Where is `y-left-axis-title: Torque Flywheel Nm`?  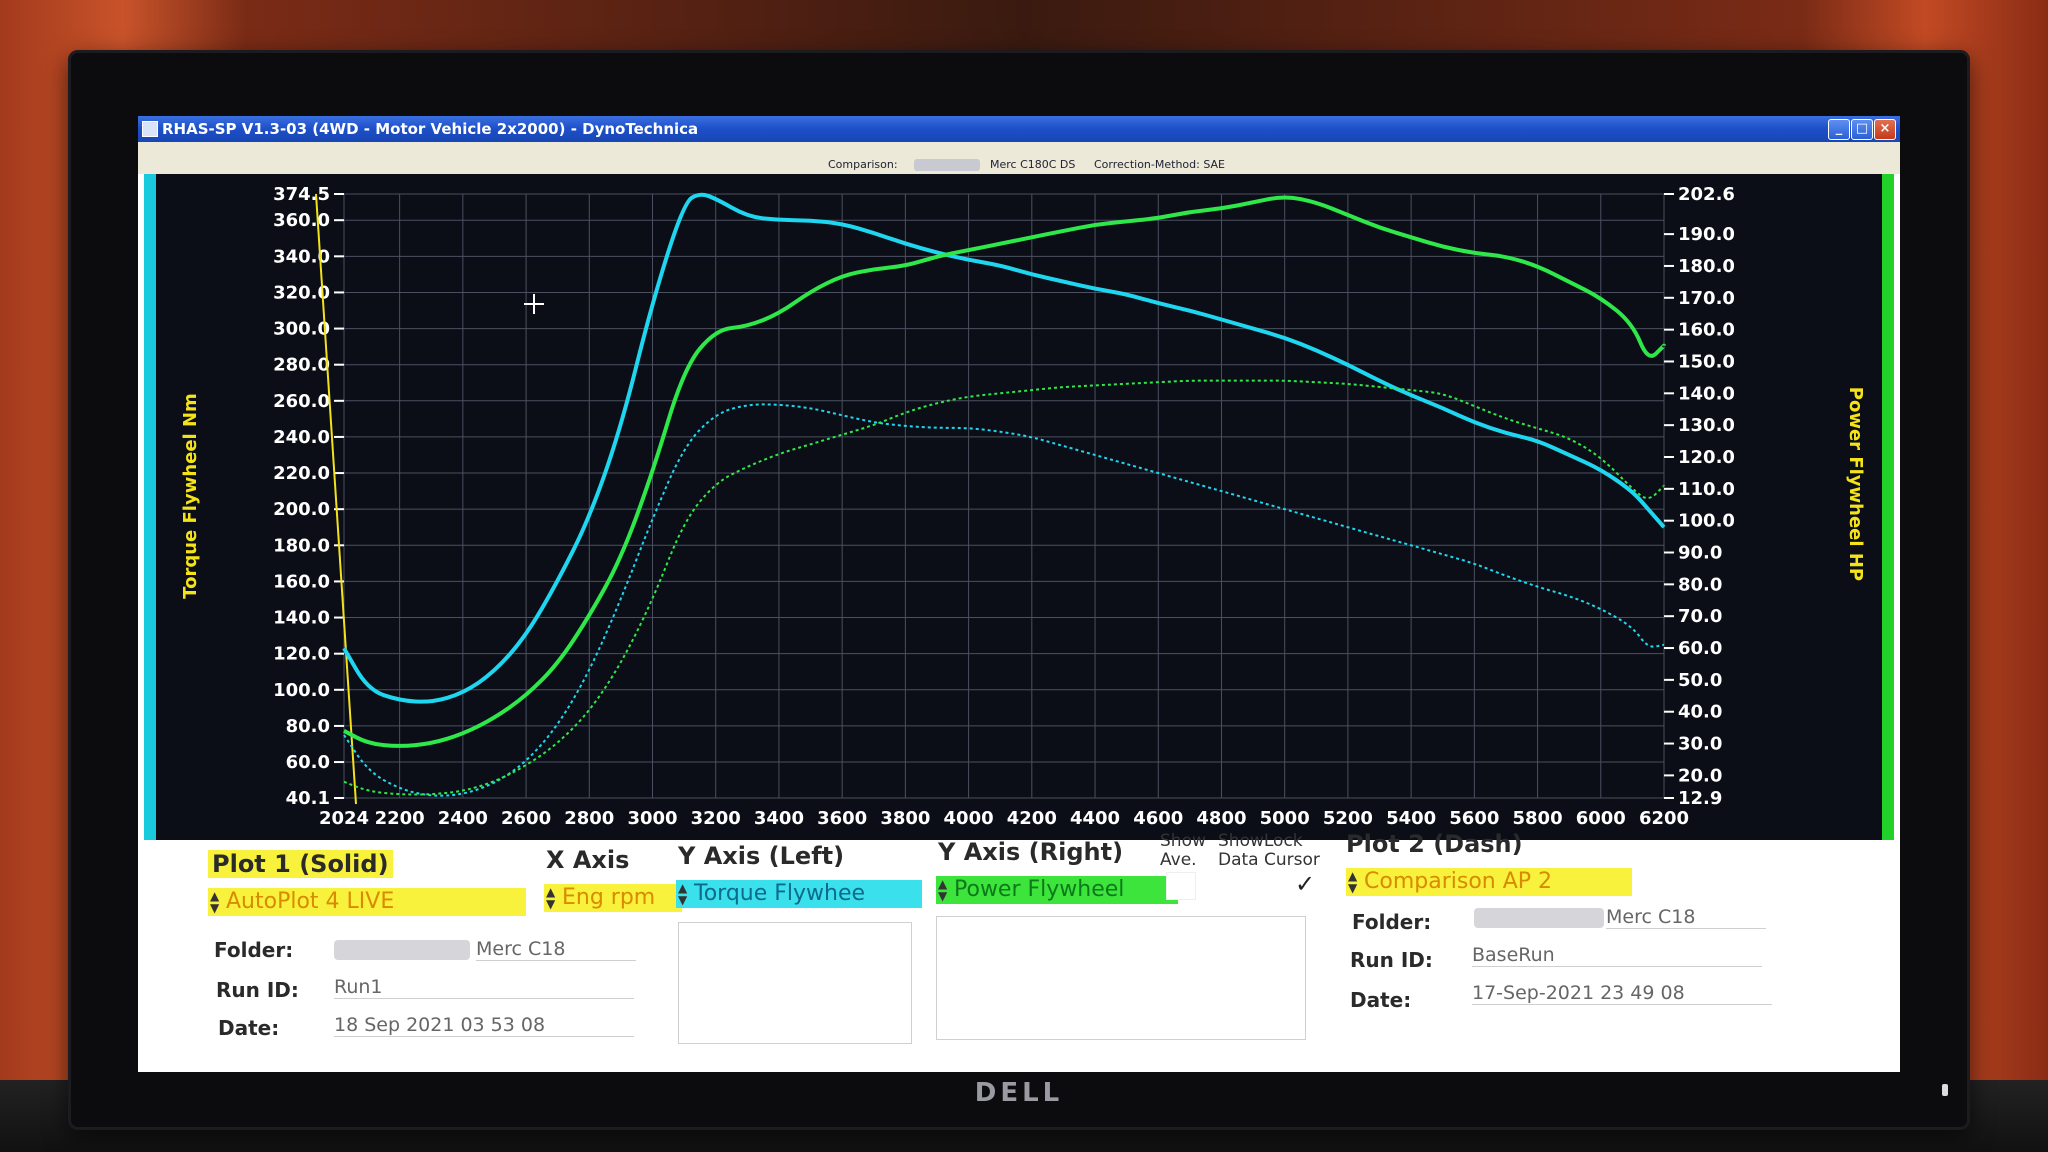
y-left-axis-title: Torque Flywheel Nm is located at coordinates (190, 496).